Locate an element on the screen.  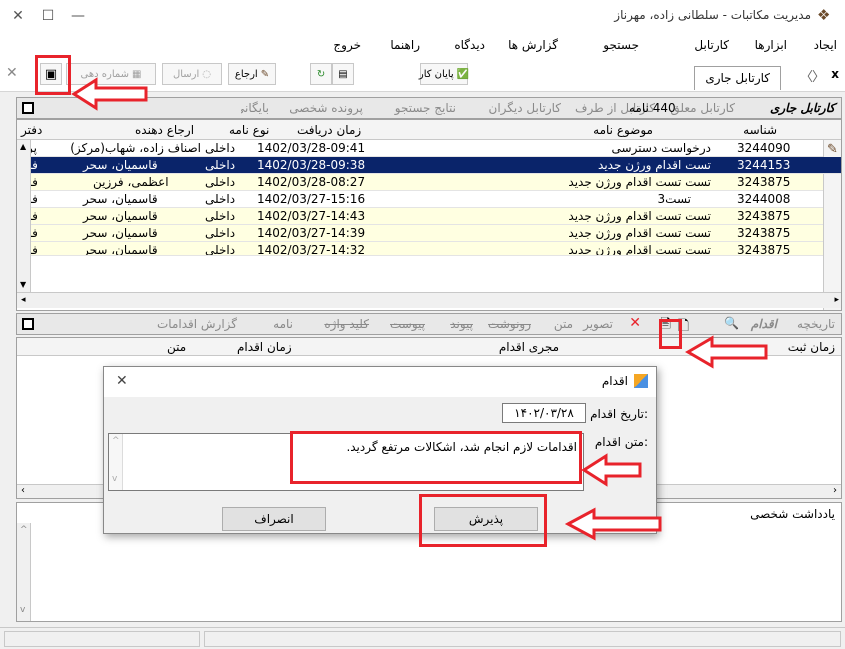
accept-button: پذیرش is located at coordinates (486, 519).